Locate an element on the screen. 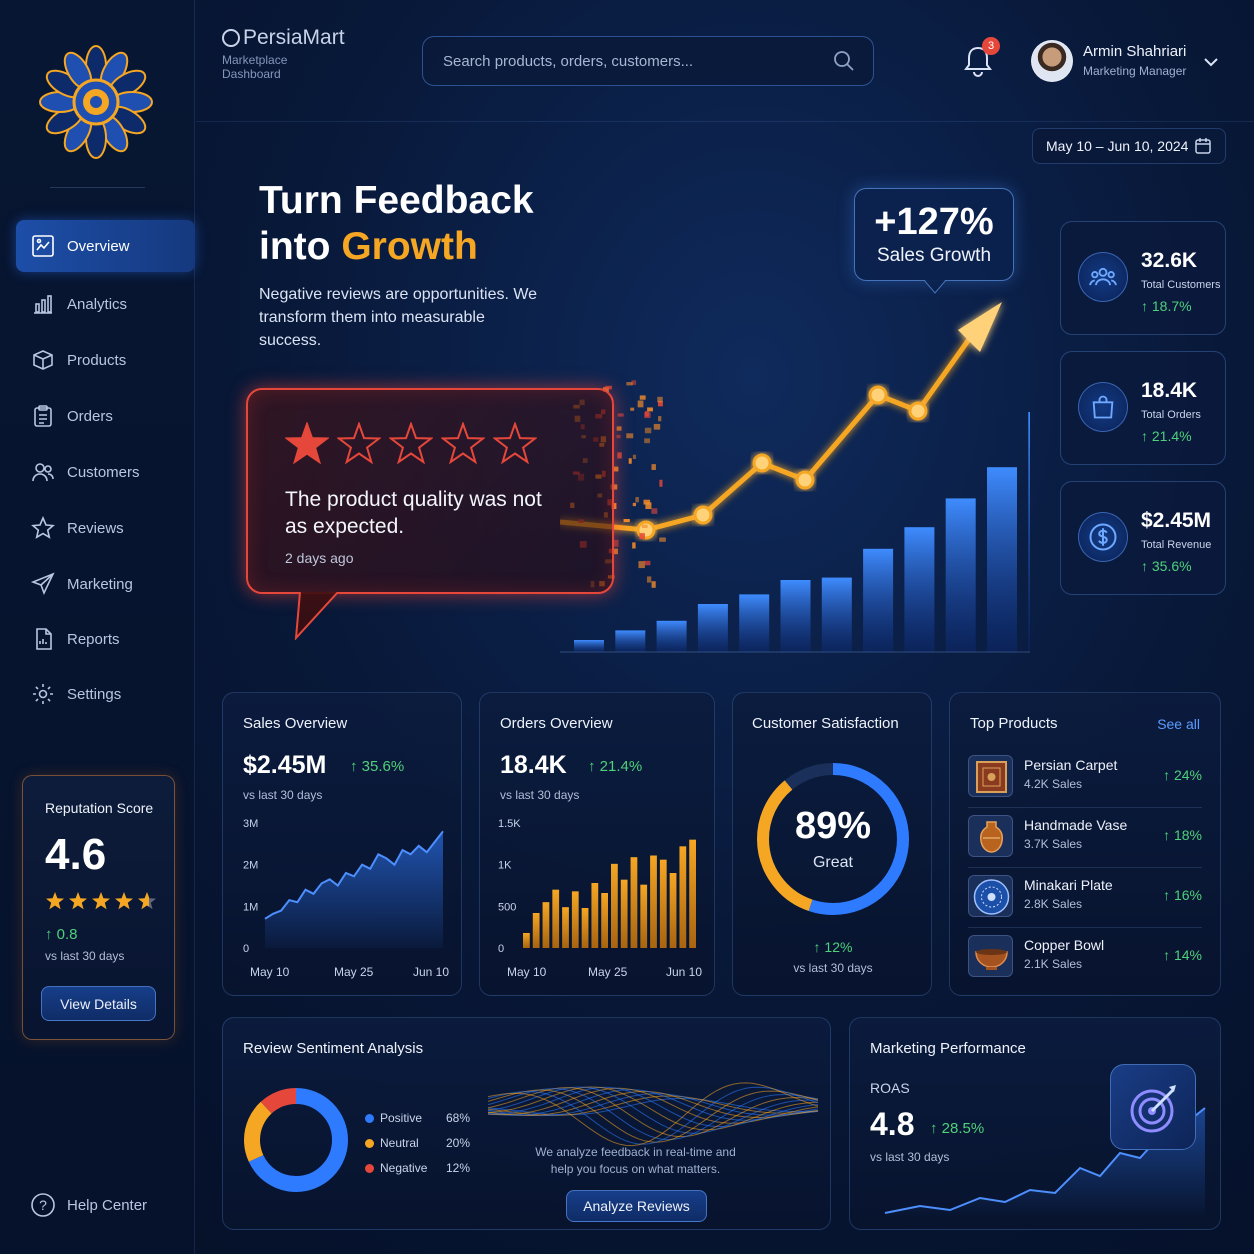  chevron-down-icon is located at coordinates (1211, 62).